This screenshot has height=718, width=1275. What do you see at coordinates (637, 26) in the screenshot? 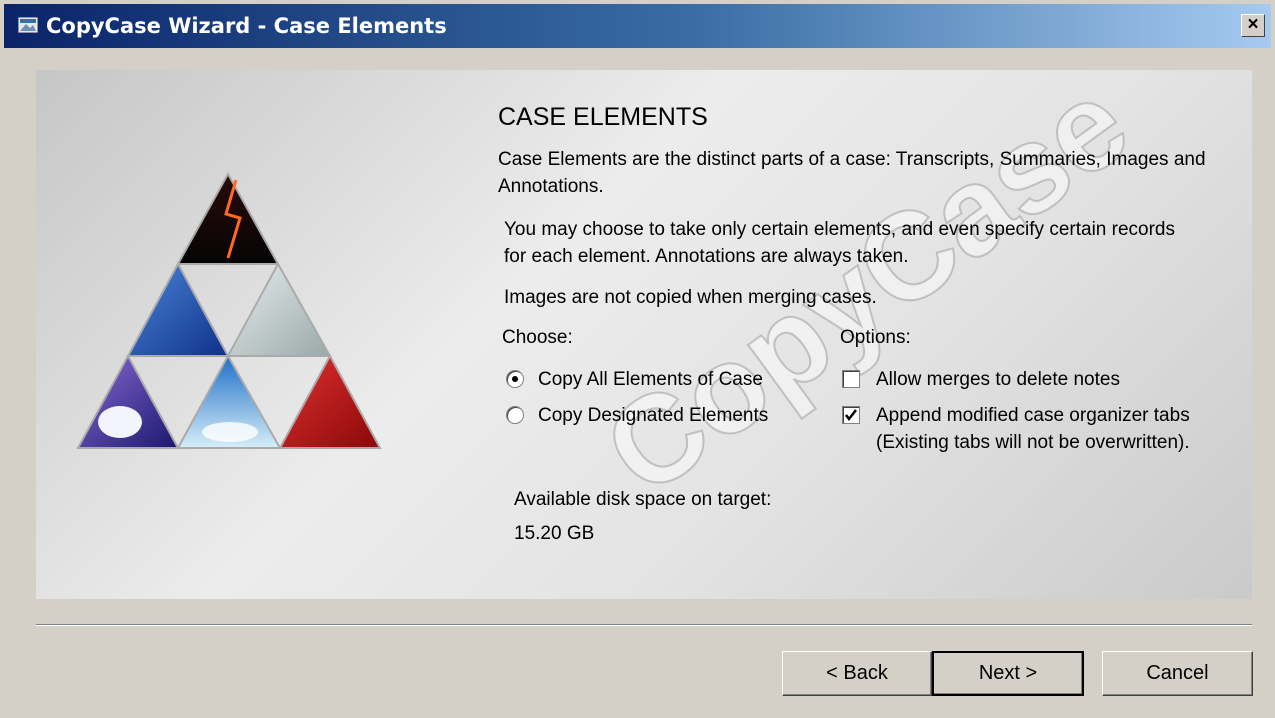
I see `title-bar: CopyCase Wizard - Case Elements ×` at bounding box center [637, 26].